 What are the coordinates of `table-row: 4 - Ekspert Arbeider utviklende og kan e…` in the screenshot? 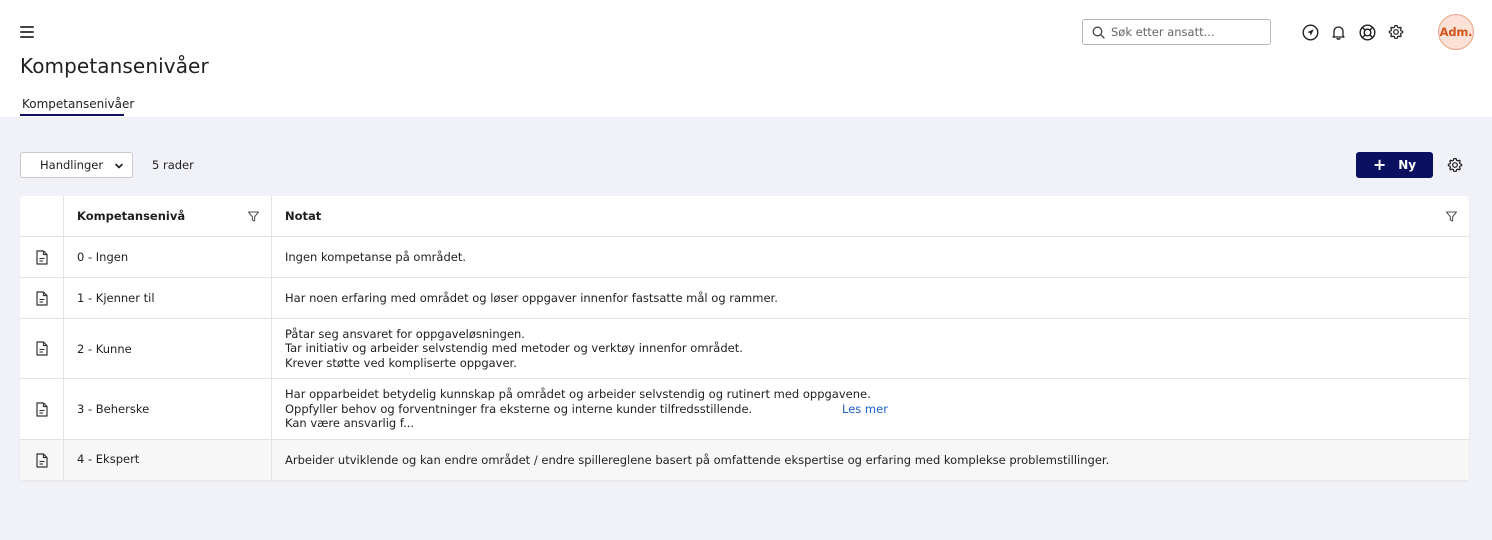 It's located at (744, 460).